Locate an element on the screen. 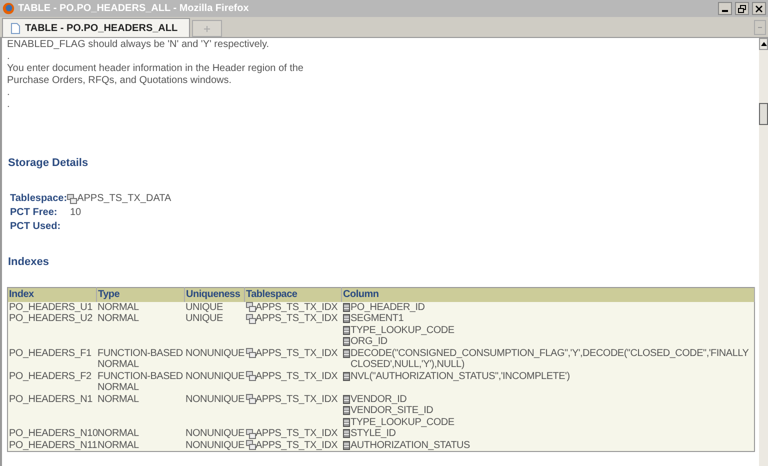  page-icon is located at coordinates (15, 28).